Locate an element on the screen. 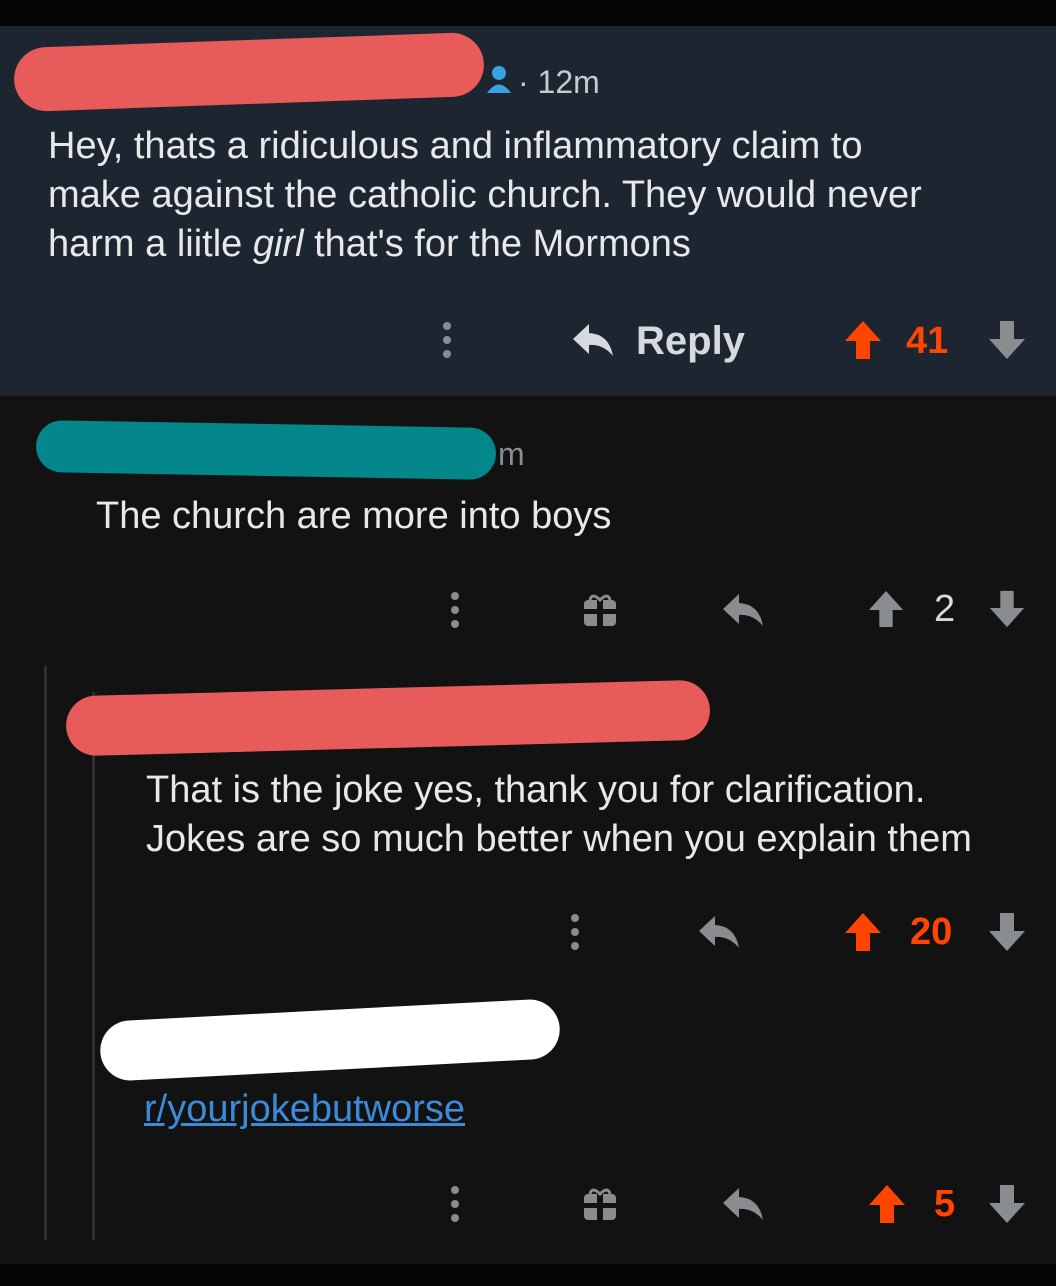 Image resolution: width=1056 pixels, height=1286 pixels. subreddit-link: r/yourjokebutworse is located at coordinates (304, 1109).